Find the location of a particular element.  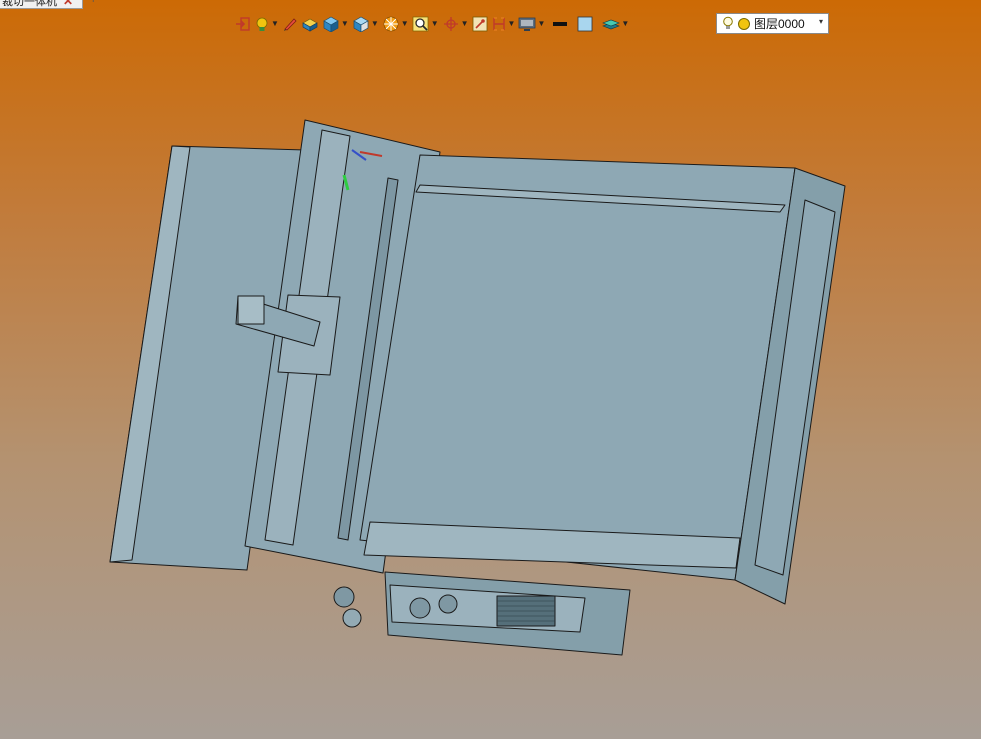

crosshair-origin-icon is located at coordinates (450, 24).